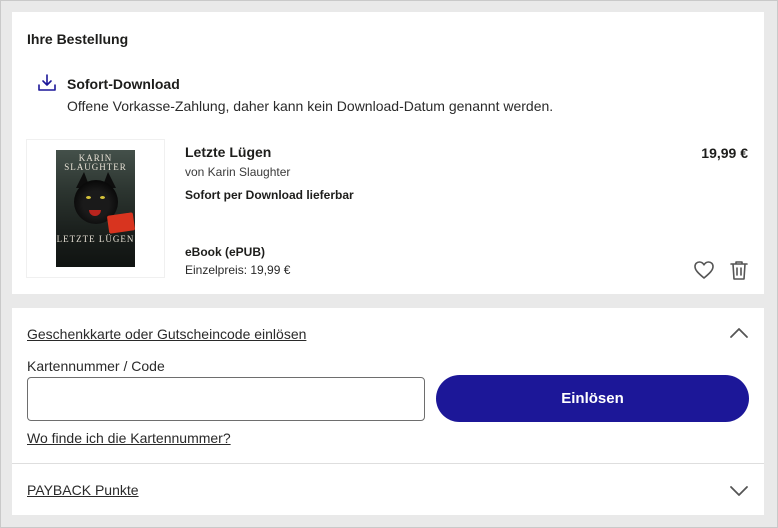 The image size is (778, 528). Describe the element at coordinates (129, 438) in the screenshot. I see `card-number-help-link: Wo finde ich die Kartennummer?` at that location.